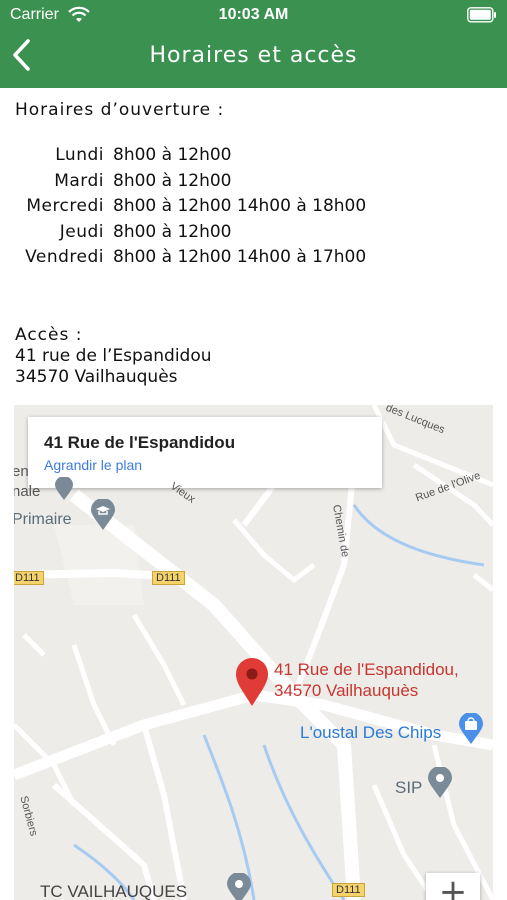 The width and height of the screenshot is (507, 900). I want to click on status-time: 10:03 AM, so click(253, 14).